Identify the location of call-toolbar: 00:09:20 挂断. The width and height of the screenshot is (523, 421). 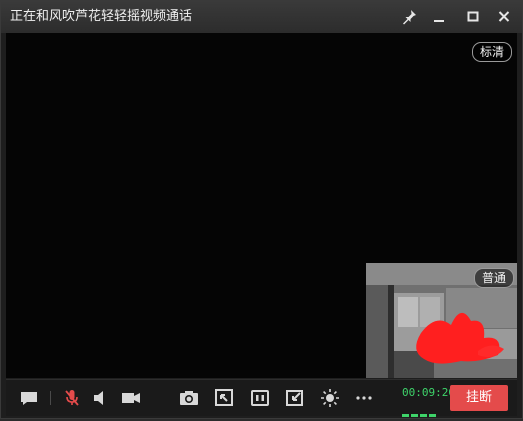
(261, 398).